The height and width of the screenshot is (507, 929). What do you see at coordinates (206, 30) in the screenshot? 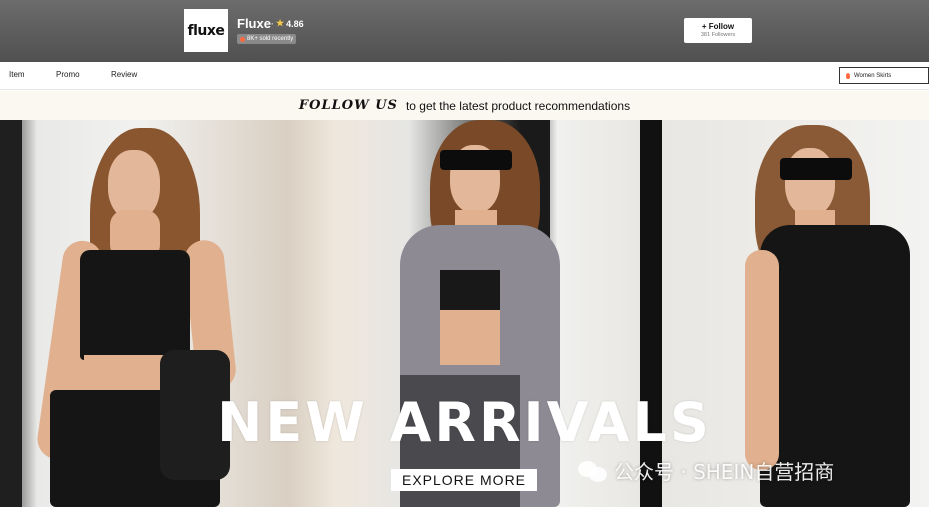
I see `store-logo: fluxe` at bounding box center [206, 30].